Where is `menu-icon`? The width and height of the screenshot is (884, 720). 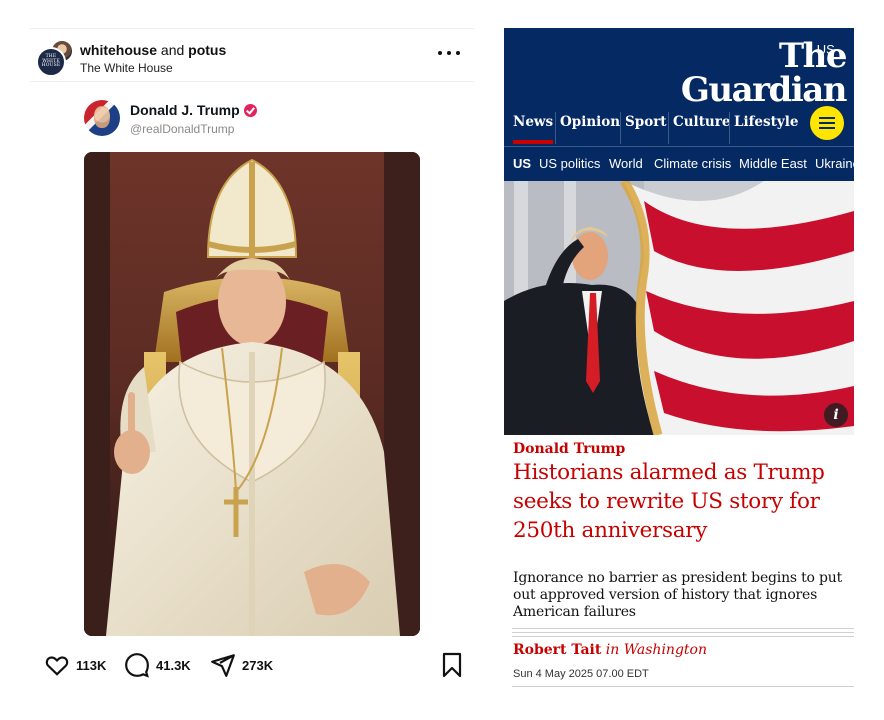 menu-icon is located at coordinates (827, 123).